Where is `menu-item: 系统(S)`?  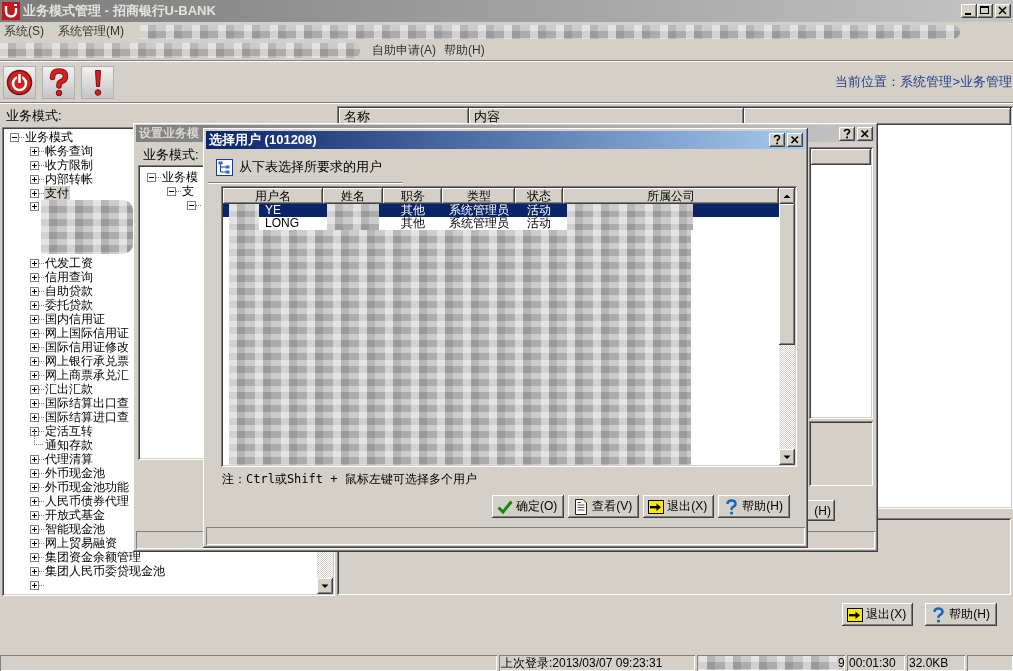
menu-item: 系统(S) is located at coordinates (24, 31).